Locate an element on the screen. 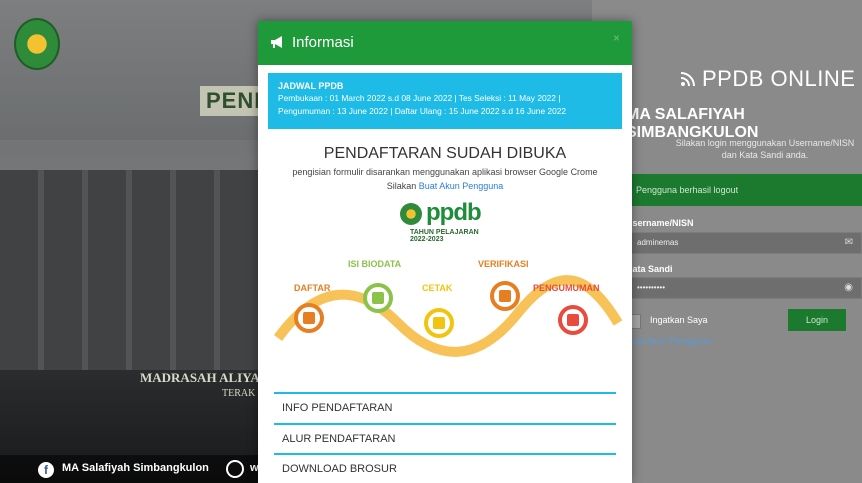 The image size is (862, 483). menu-alur-pendaftaran: ALUR PENDAFTARAN is located at coordinates (445, 437).